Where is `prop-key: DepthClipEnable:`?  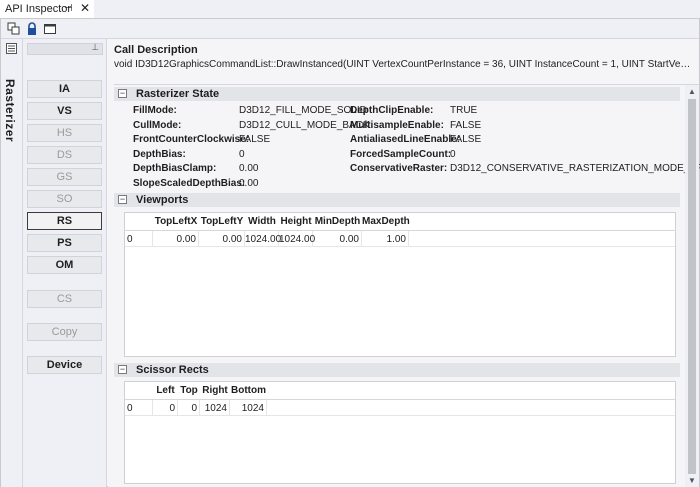
prop-key: DepthClipEnable: is located at coordinates (392, 110).